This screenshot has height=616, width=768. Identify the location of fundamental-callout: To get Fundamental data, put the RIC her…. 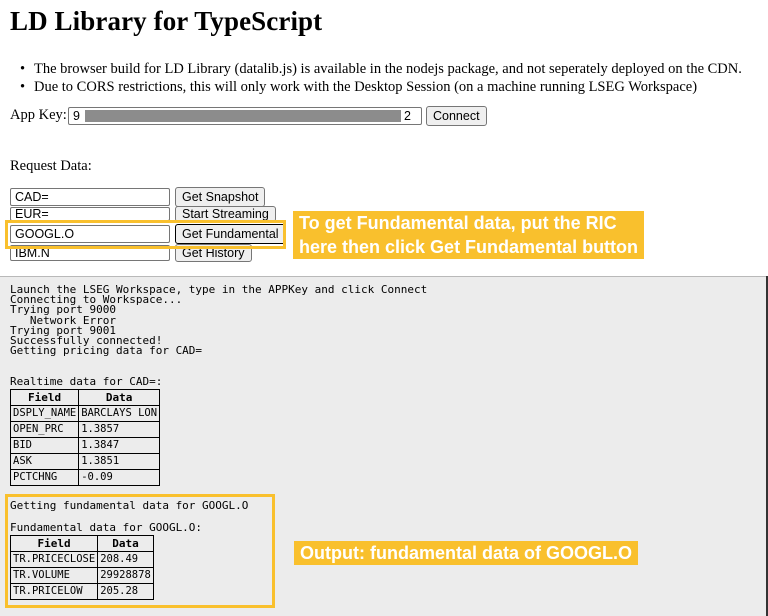
(469, 235).